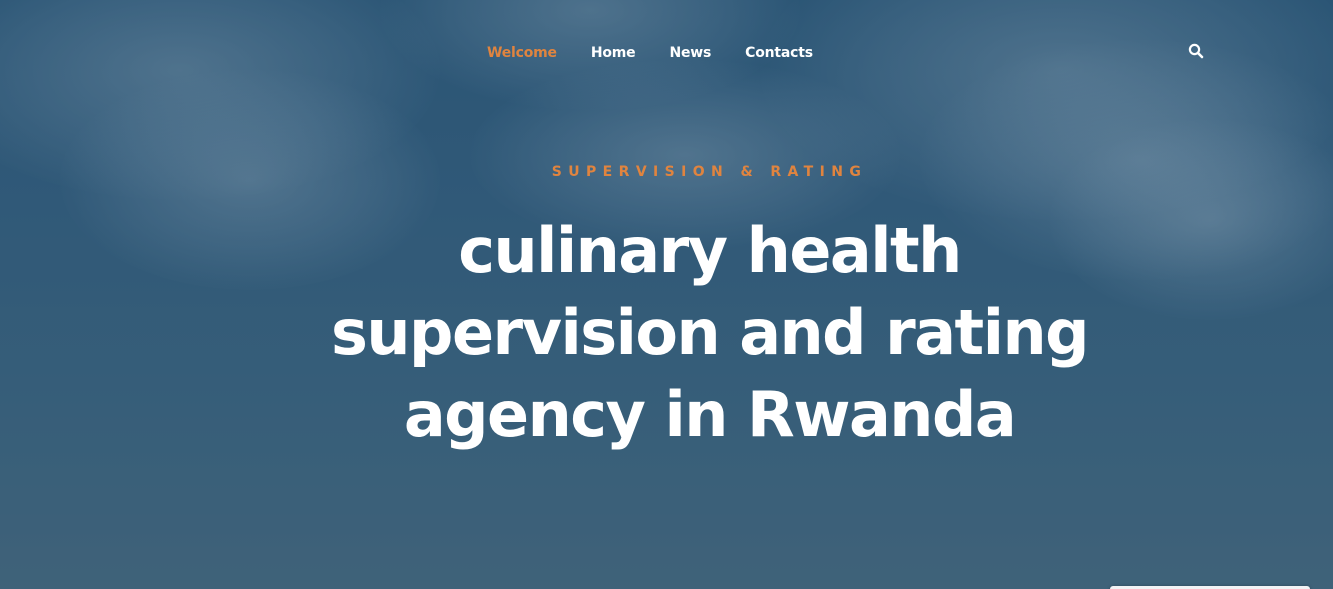  I want to click on headline-line: culinary health, so click(710, 250).